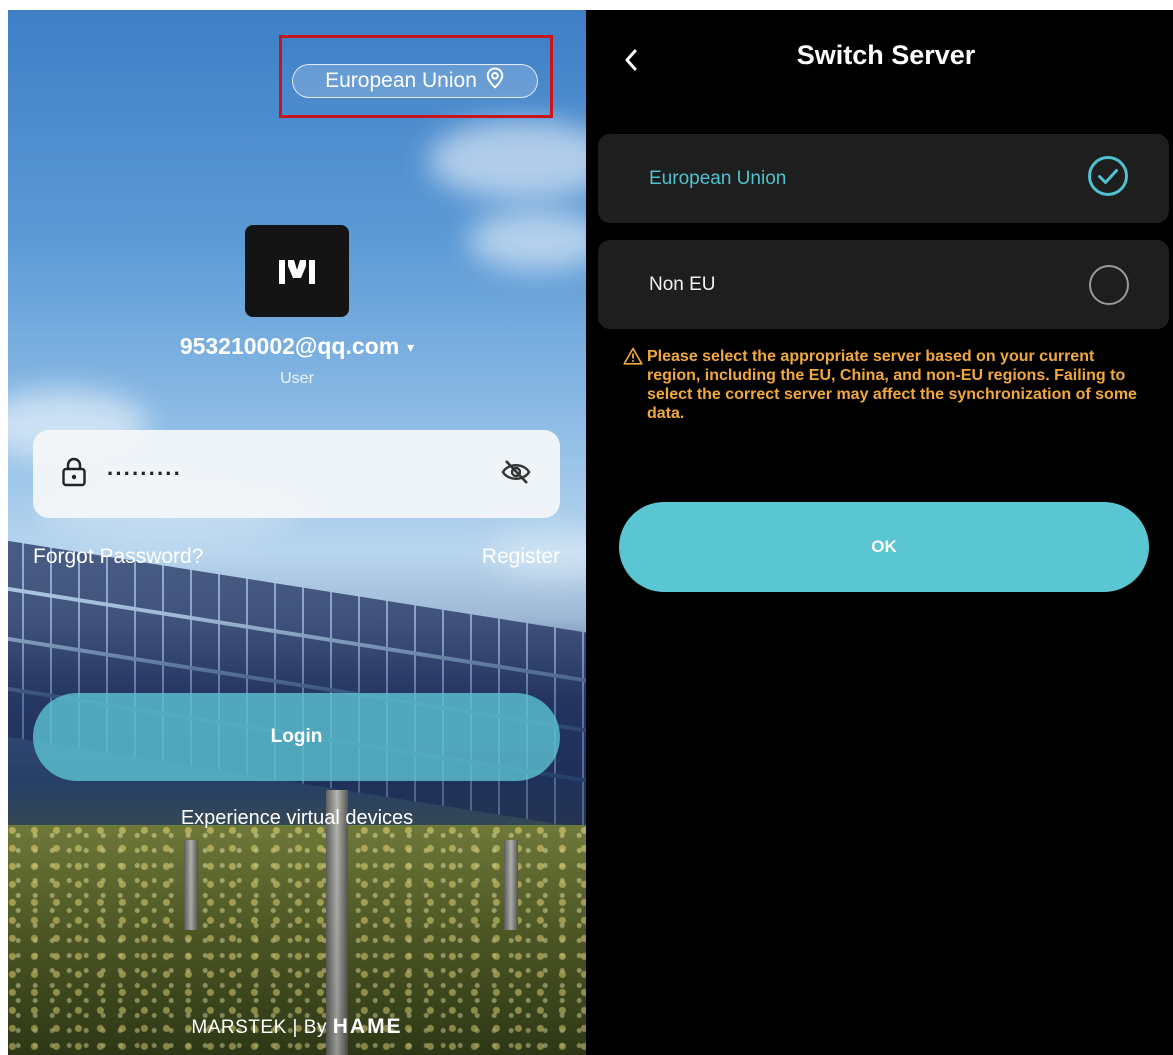 The width and height of the screenshot is (1173, 1055). Describe the element at coordinates (883, 178) in the screenshot. I see `server-option-european-union: European Union` at that location.